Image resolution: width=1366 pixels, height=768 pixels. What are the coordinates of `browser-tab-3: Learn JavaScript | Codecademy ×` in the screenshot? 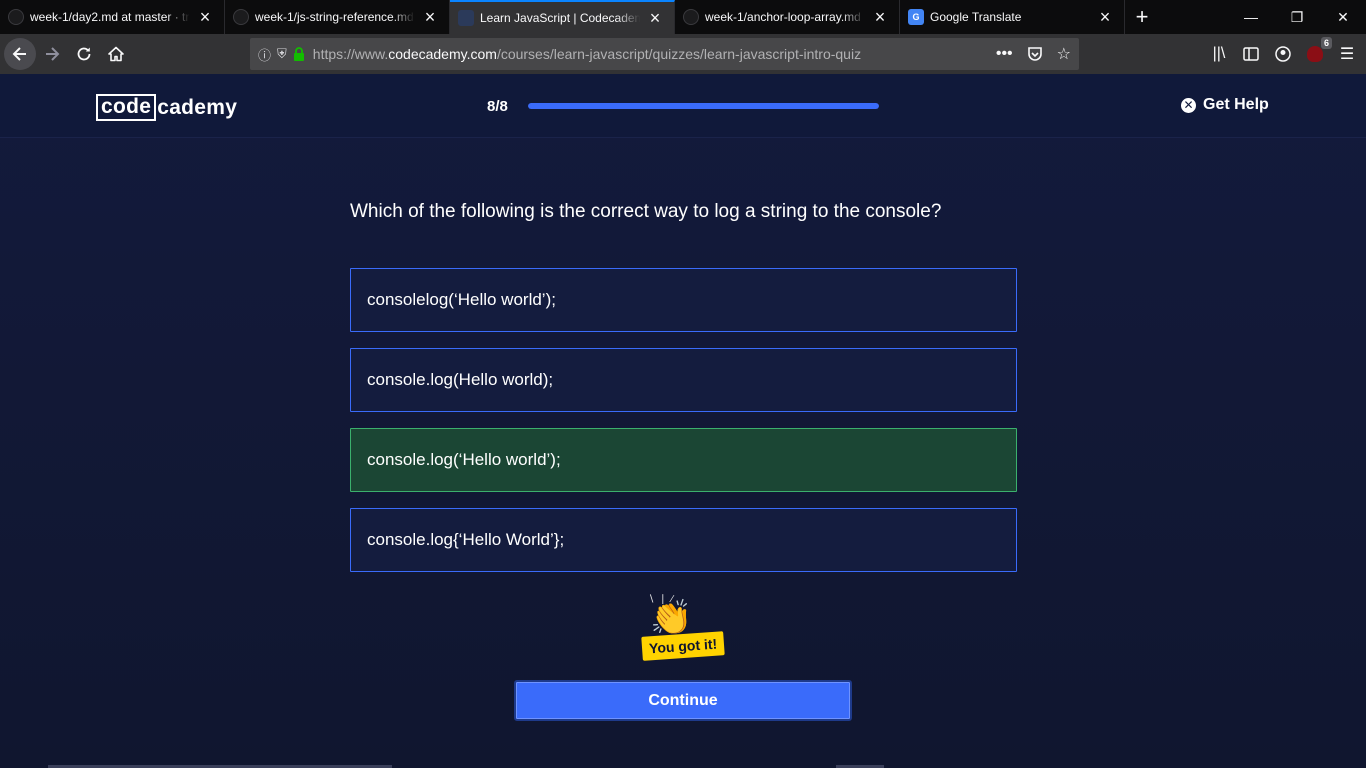 It's located at (562, 17).